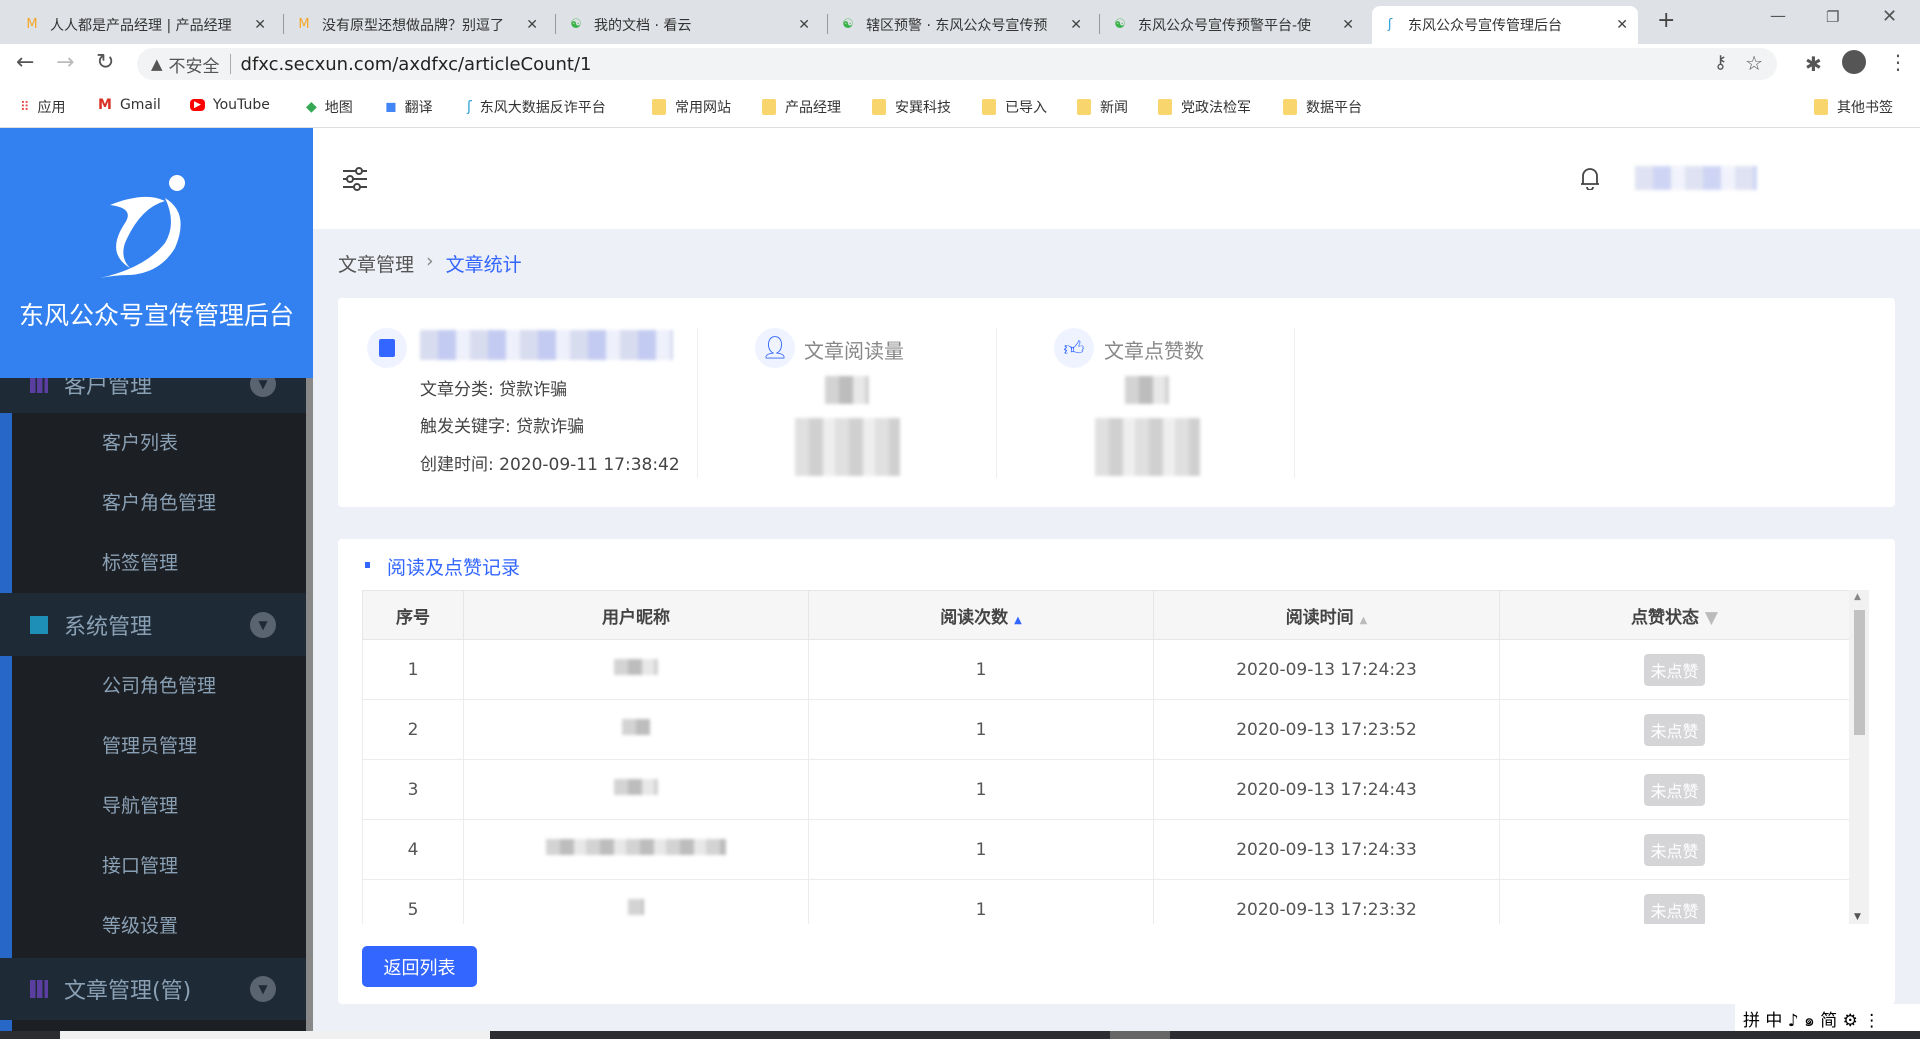 The width and height of the screenshot is (1920, 1039). Describe the element at coordinates (263, 624) in the screenshot. I see `chevron-down-icon: ▼` at that location.